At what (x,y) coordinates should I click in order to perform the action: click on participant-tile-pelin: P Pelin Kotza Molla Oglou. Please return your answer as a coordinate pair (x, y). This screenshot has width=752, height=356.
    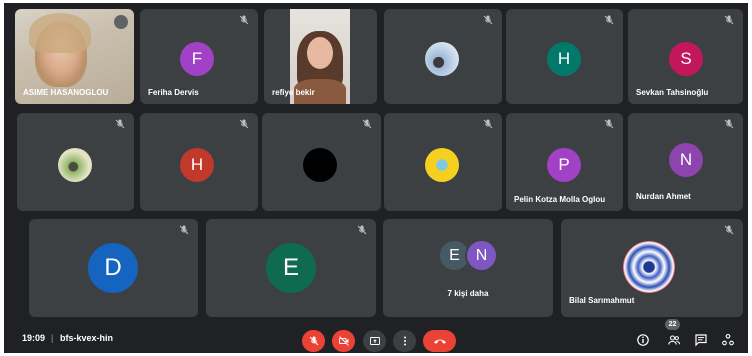
    Looking at the image, I should click on (564, 162).